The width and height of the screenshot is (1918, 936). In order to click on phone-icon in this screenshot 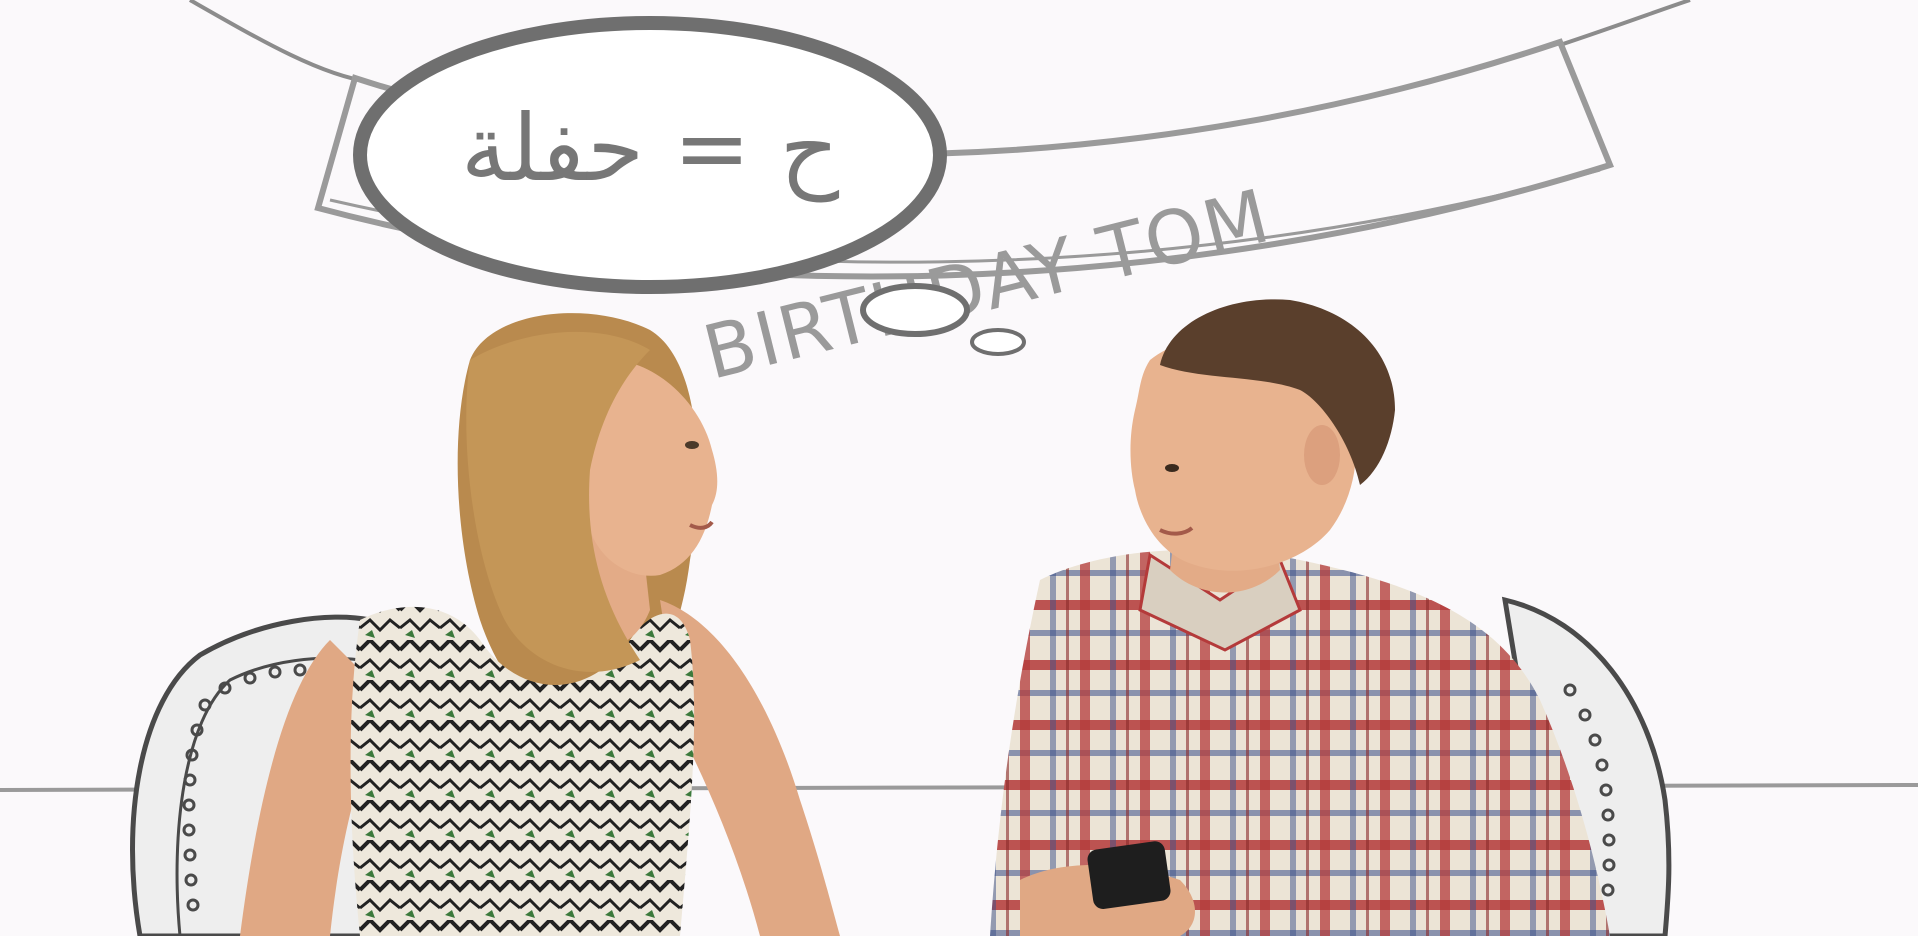, I will do `click(1129, 875)`.